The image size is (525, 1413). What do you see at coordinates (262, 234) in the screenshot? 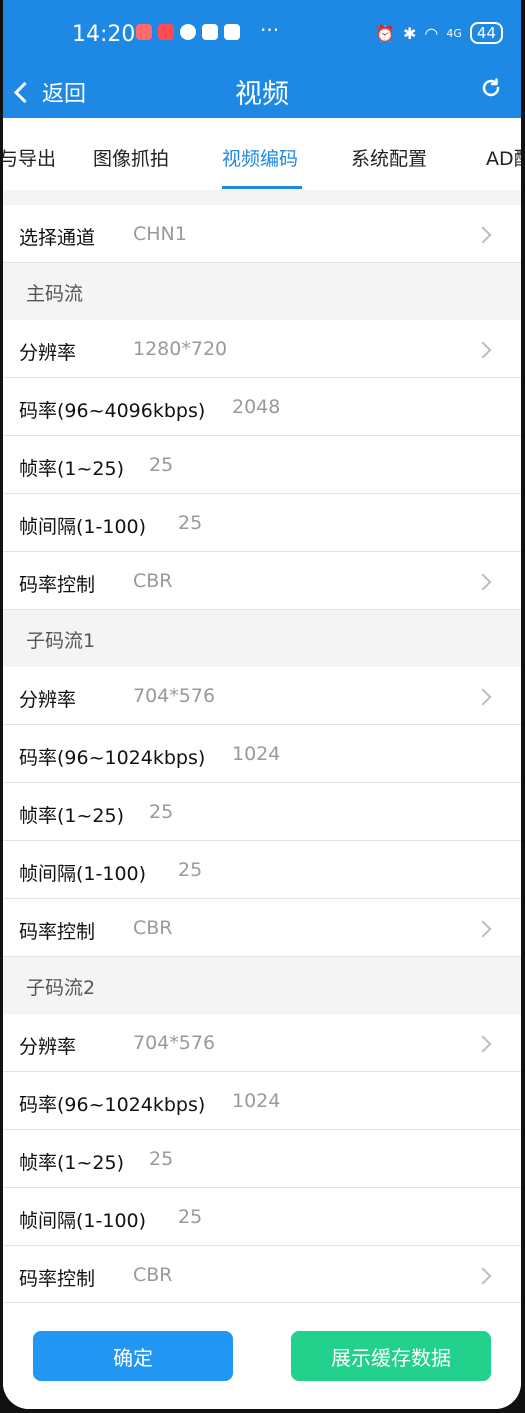
I see `channel-select-row: 选择通道 CHN1` at bounding box center [262, 234].